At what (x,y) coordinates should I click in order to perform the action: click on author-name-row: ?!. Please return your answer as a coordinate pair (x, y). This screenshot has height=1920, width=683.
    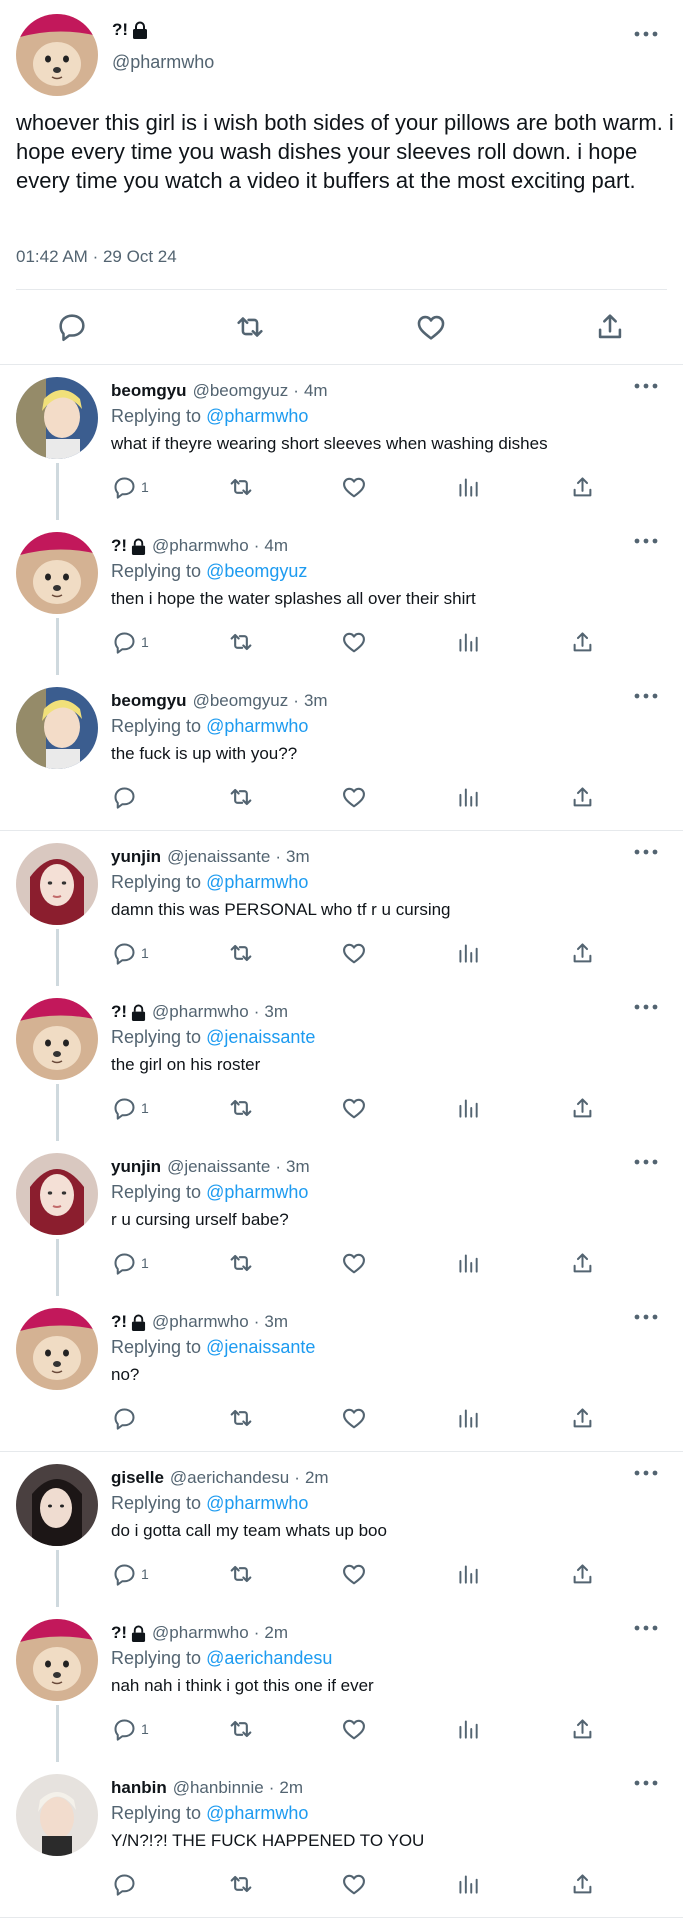
    Looking at the image, I should click on (130, 30).